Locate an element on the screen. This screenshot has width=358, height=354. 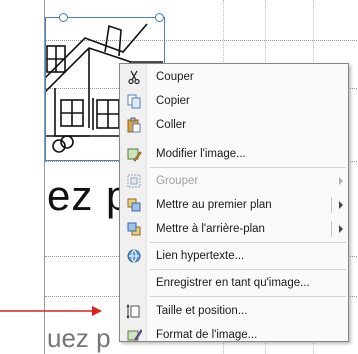
menu-item-label: Coller is located at coordinates (171, 125).